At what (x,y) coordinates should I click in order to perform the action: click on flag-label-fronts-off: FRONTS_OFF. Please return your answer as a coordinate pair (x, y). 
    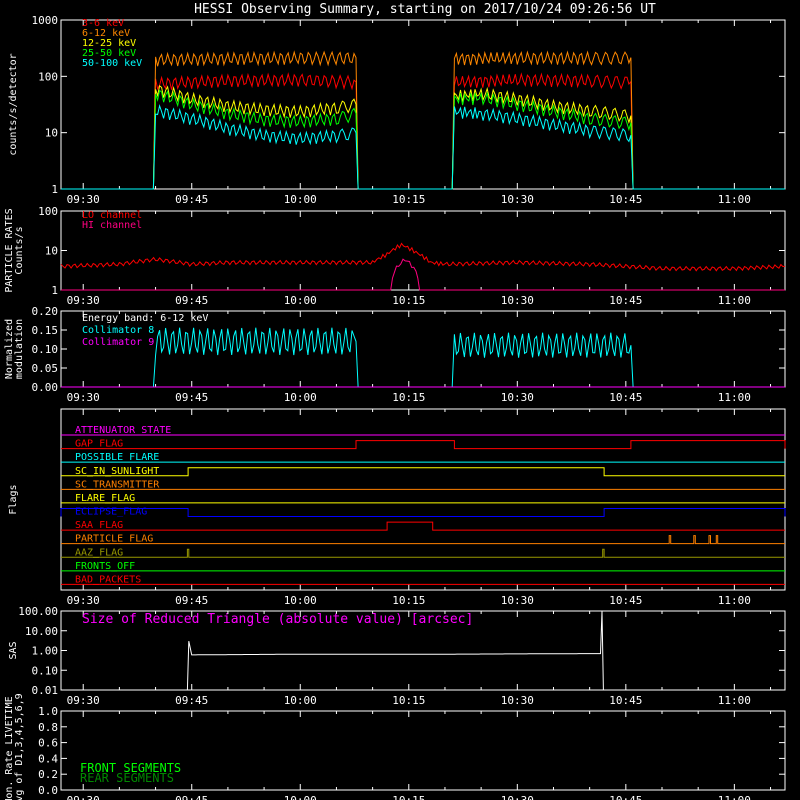
    Looking at the image, I should click on (105, 566).